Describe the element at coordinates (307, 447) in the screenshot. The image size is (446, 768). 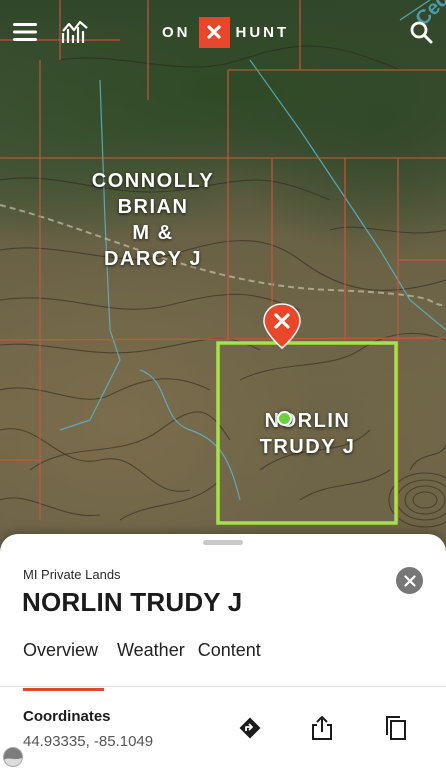
I see `owner-line: TRUDY J` at that location.